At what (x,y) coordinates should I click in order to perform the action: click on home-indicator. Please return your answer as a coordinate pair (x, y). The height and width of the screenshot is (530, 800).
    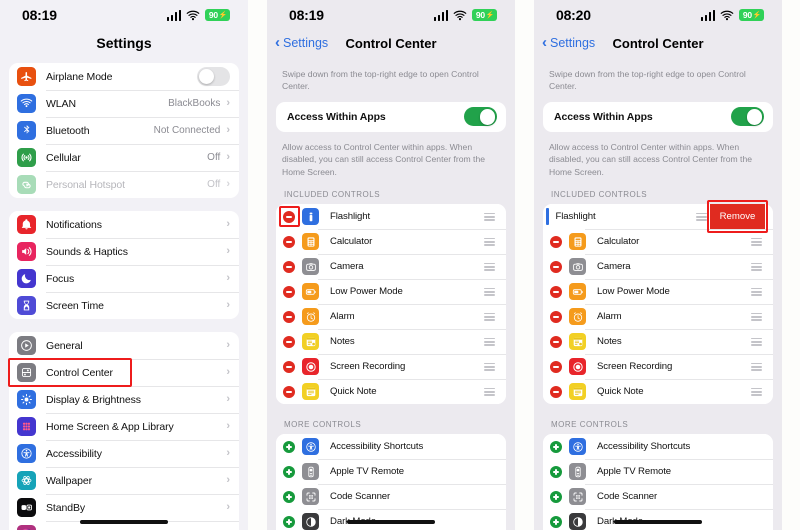
    Looking at the image, I should click on (124, 522).